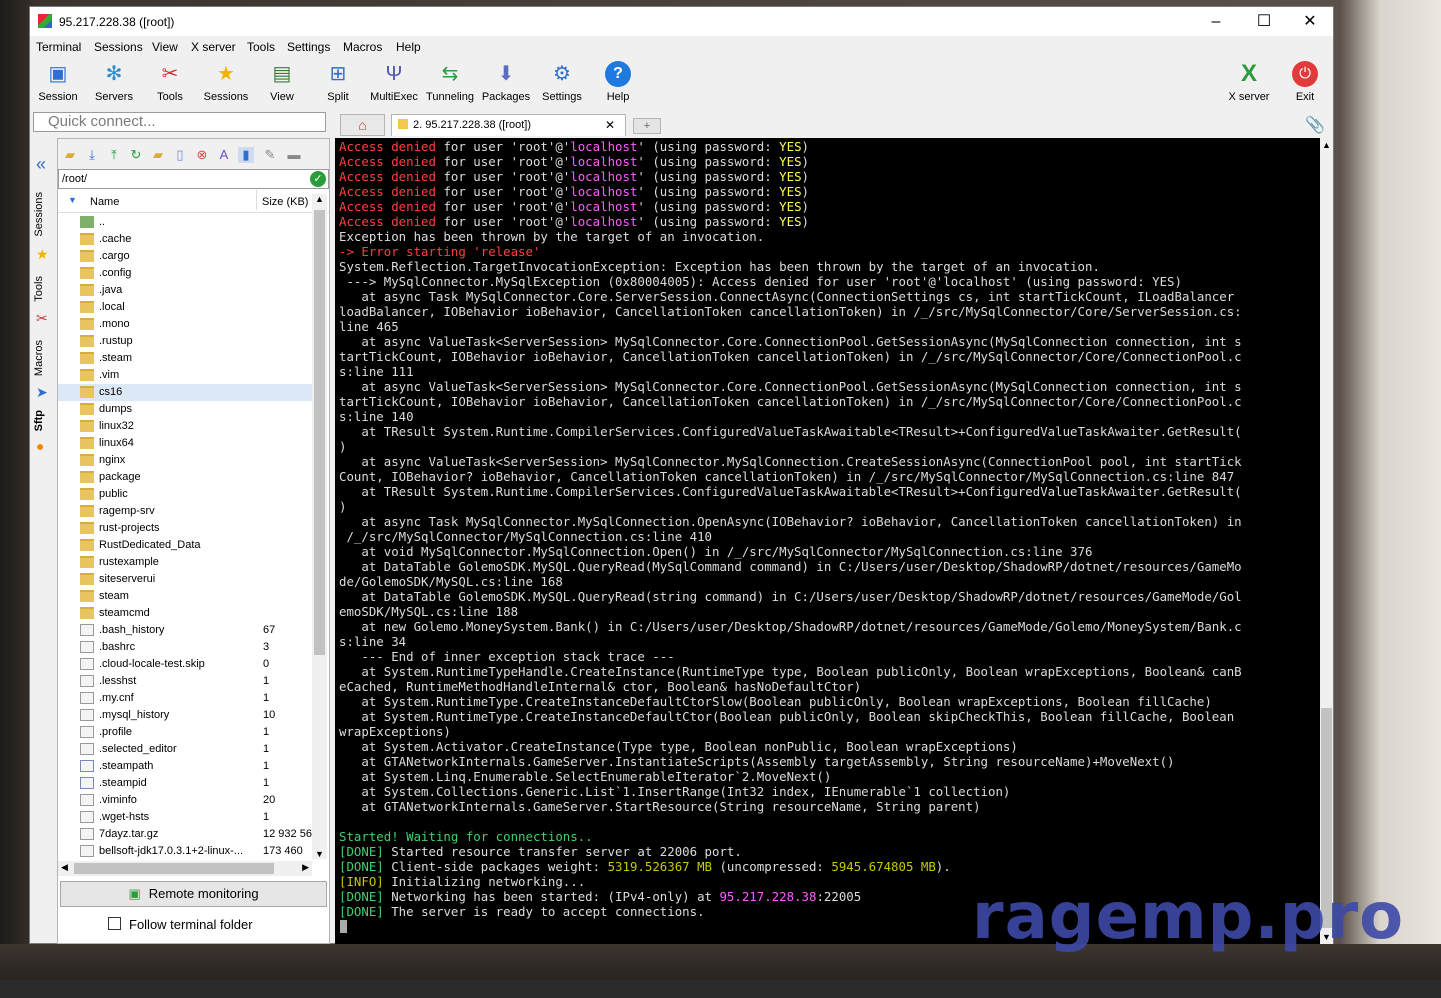 The image size is (1441, 998). Describe the element at coordinates (170, 84) in the screenshot. I see `toolbar-tools-button: ✂ Tools` at that location.